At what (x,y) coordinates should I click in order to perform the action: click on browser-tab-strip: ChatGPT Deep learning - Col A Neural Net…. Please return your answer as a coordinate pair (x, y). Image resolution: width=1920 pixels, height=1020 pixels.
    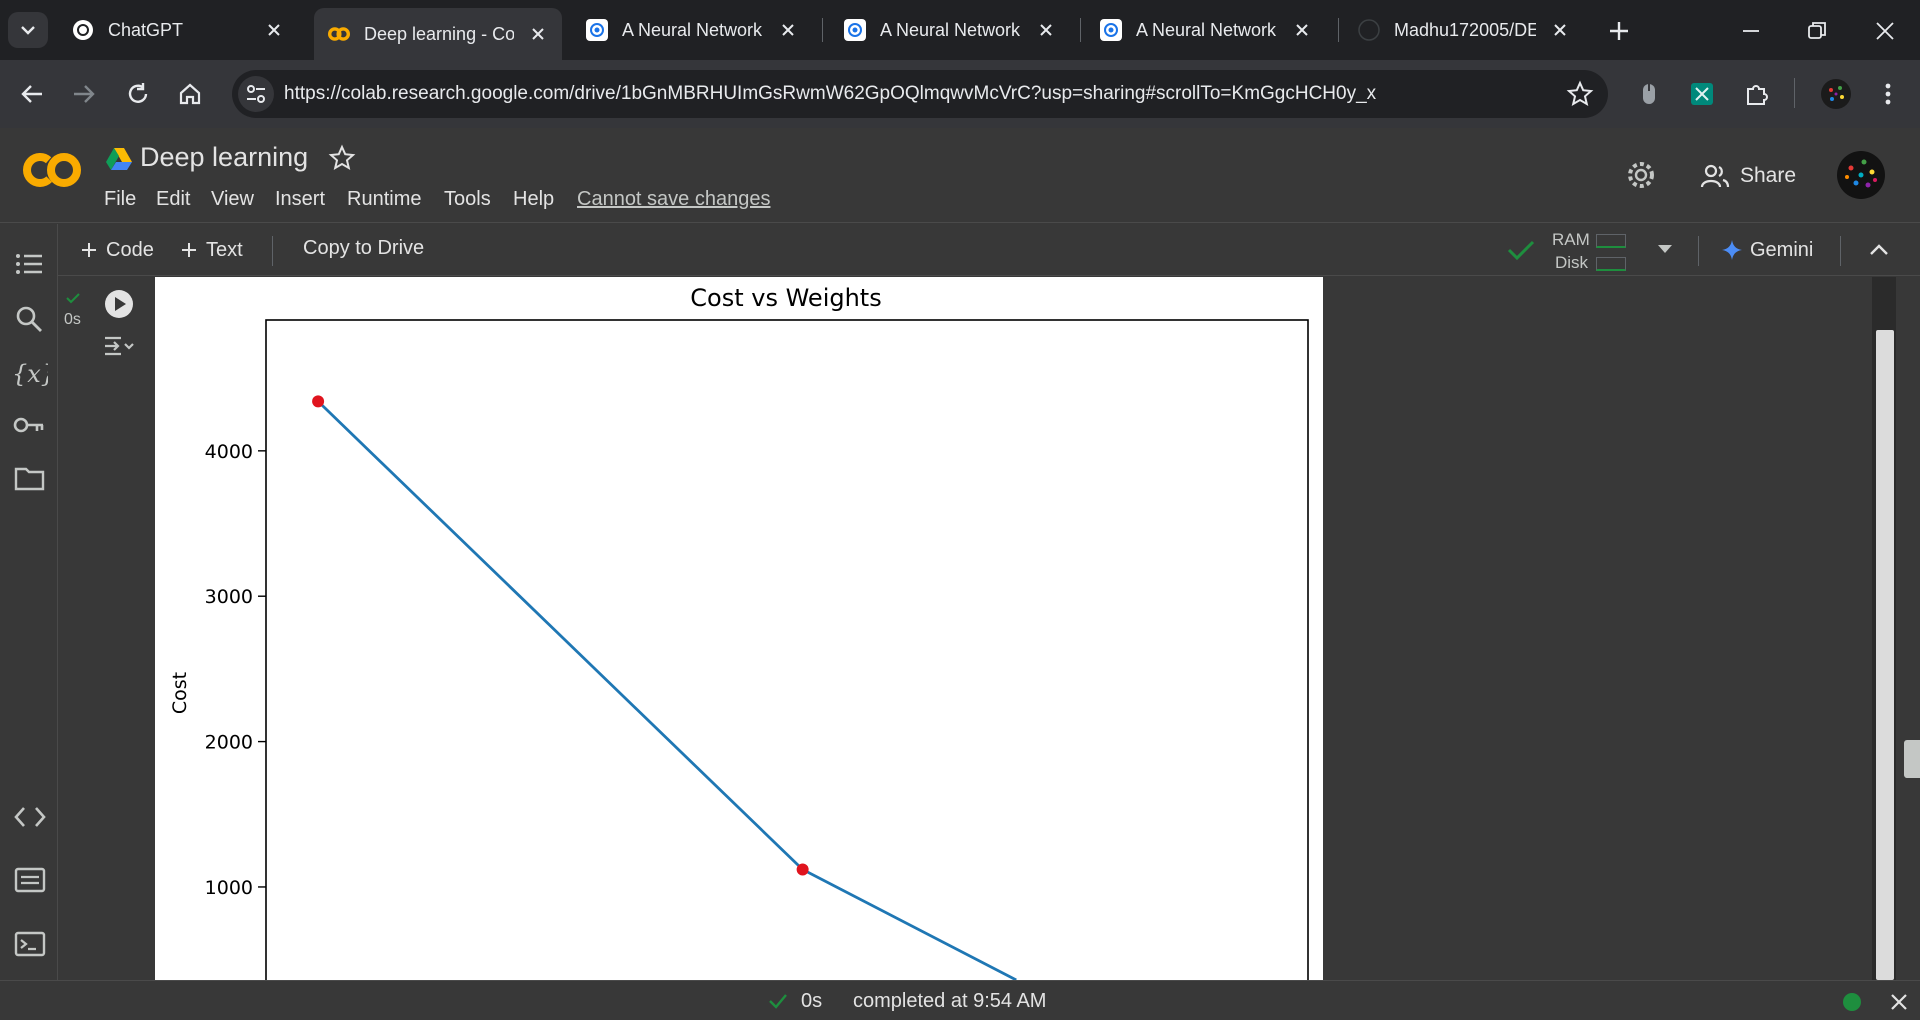
    Looking at the image, I should click on (960, 30).